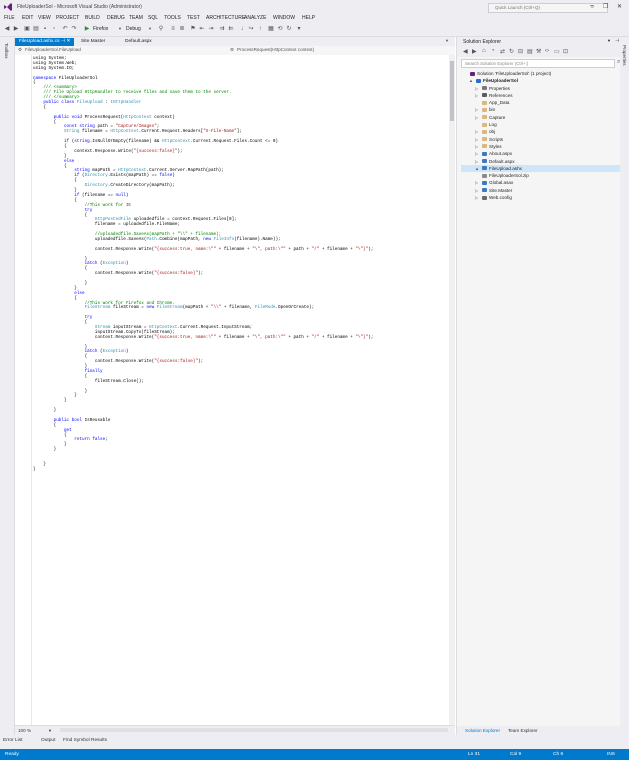  Describe the element at coordinates (541, 190) in the screenshot. I see `tree-item: ▷ Site.Master` at that location.